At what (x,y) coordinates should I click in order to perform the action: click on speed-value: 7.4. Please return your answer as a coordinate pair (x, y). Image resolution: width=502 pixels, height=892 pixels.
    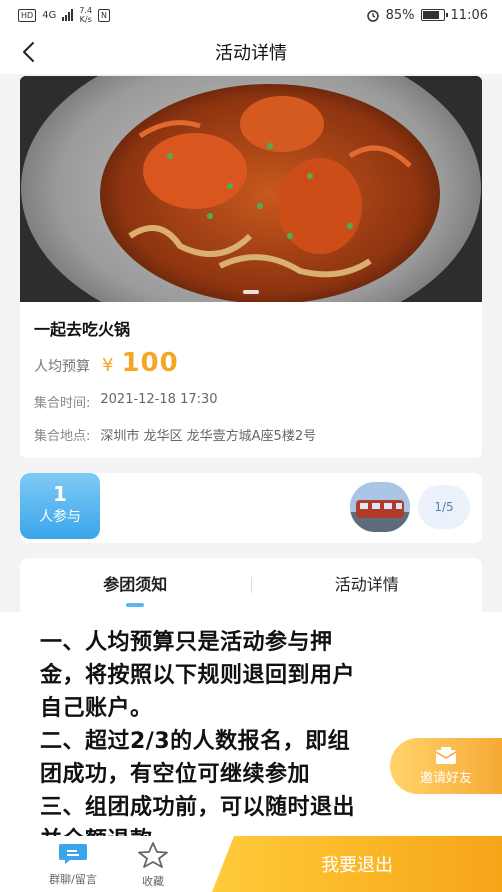
    Looking at the image, I should click on (86, 10).